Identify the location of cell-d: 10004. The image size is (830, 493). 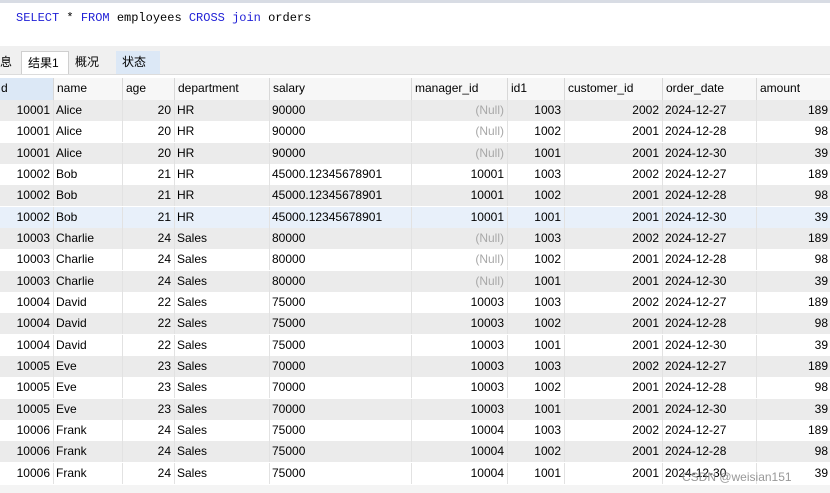
(27, 345).